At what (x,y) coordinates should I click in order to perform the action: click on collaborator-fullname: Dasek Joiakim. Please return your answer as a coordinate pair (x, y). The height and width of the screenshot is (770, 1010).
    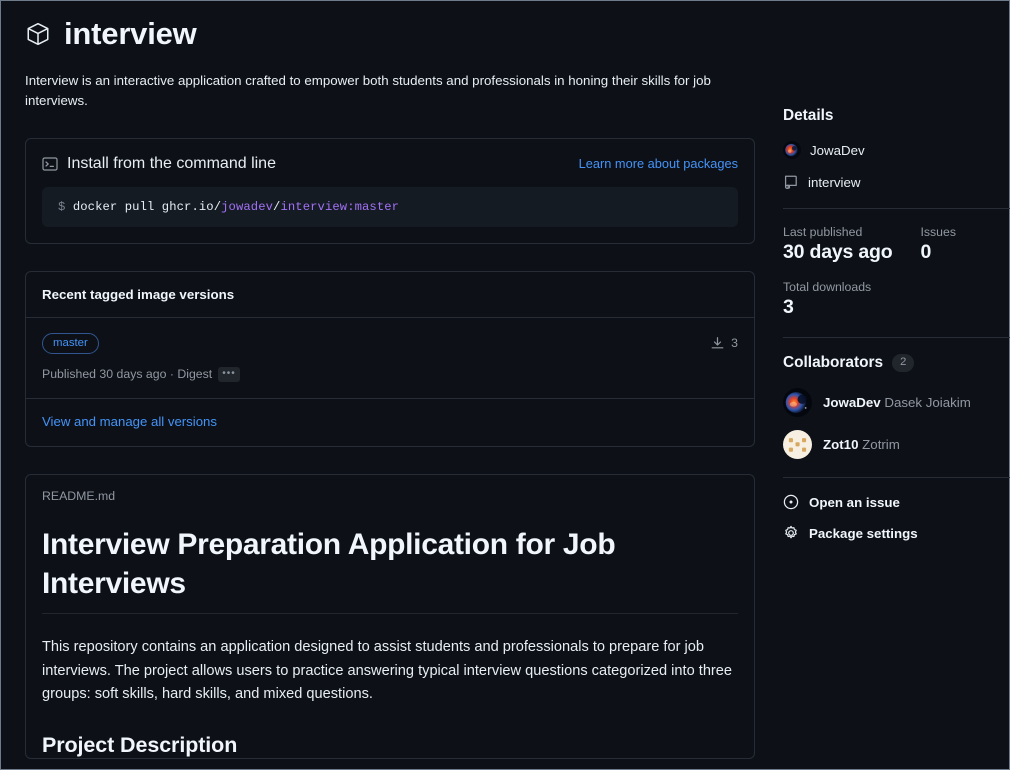
    Looking at the image, I should click on (927, 403).